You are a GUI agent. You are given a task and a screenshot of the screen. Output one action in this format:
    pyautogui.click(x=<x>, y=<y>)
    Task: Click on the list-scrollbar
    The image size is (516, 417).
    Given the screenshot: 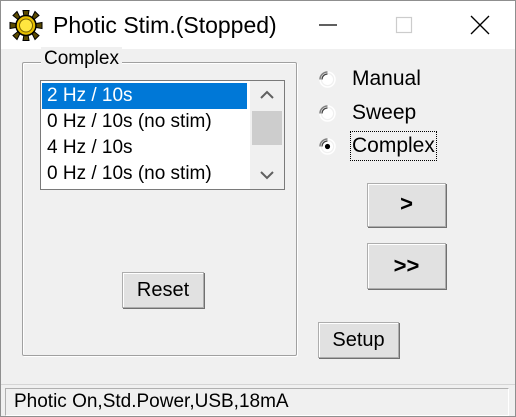 What is the action you would take?
    pyautogui.click(x=267, y=135)
    